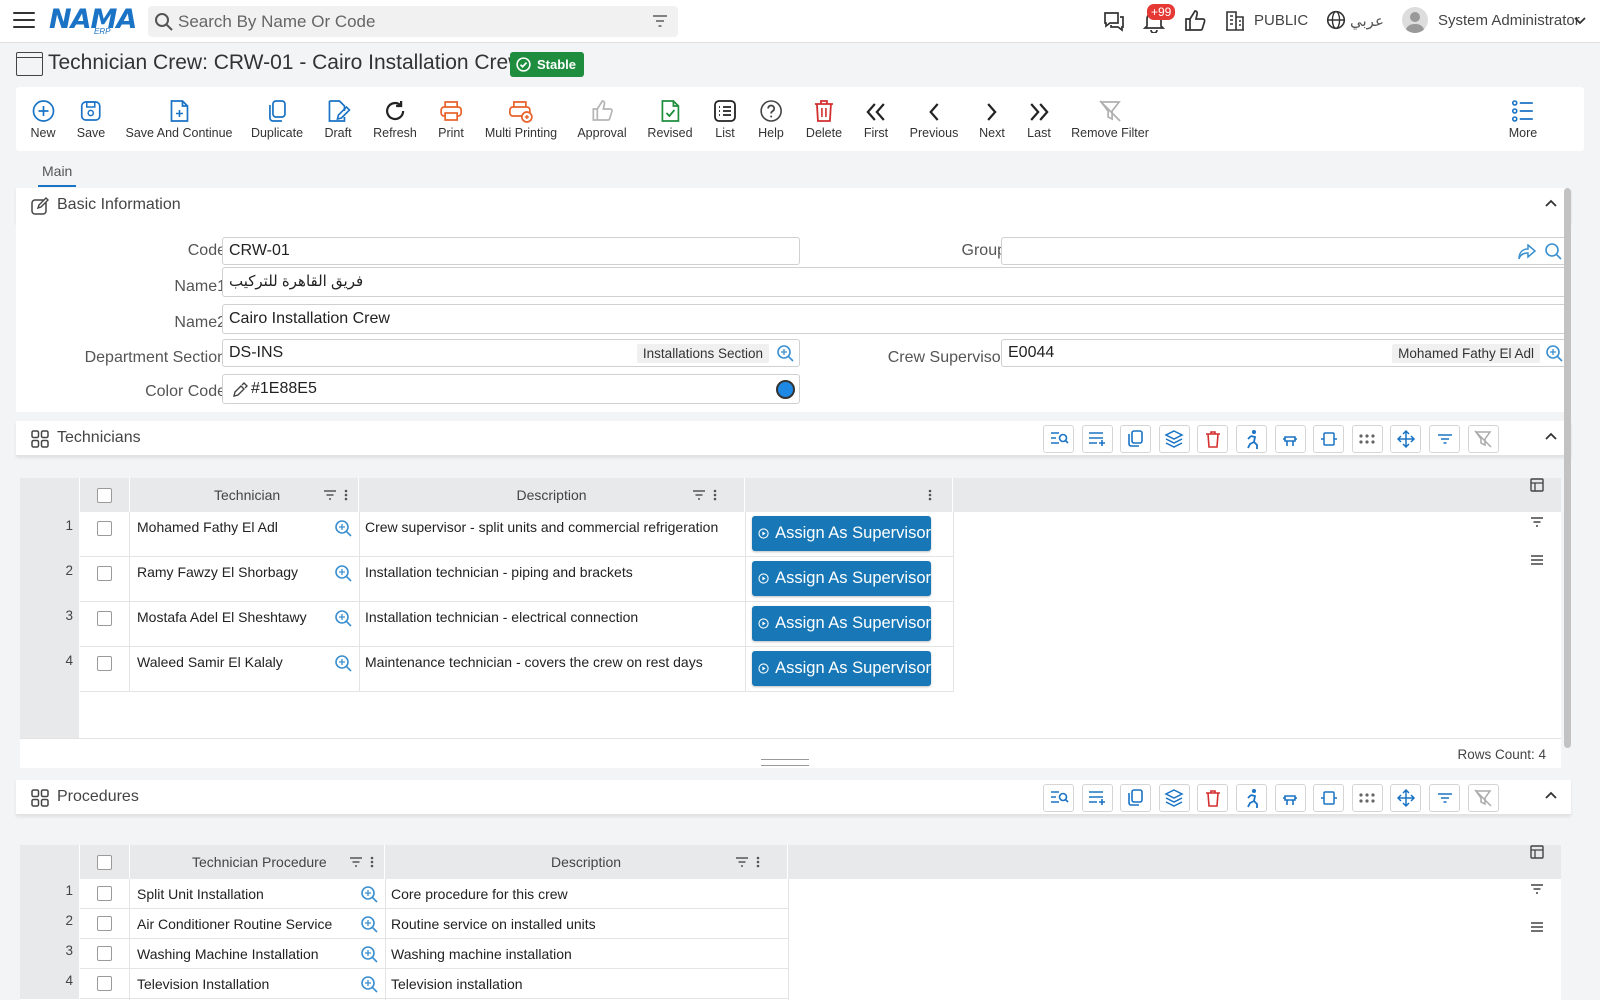  What do you see at coordinates (1406, 798) in the screenshot?
I see `move-button` at bounding box center [1406, 798].